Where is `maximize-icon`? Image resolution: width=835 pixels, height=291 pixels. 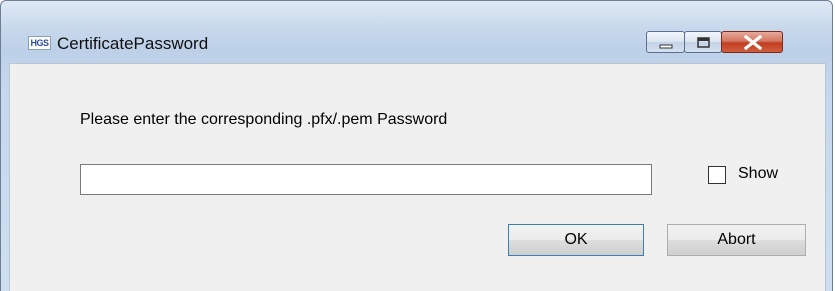 maximize-icon is located at coordinates (703, 42).